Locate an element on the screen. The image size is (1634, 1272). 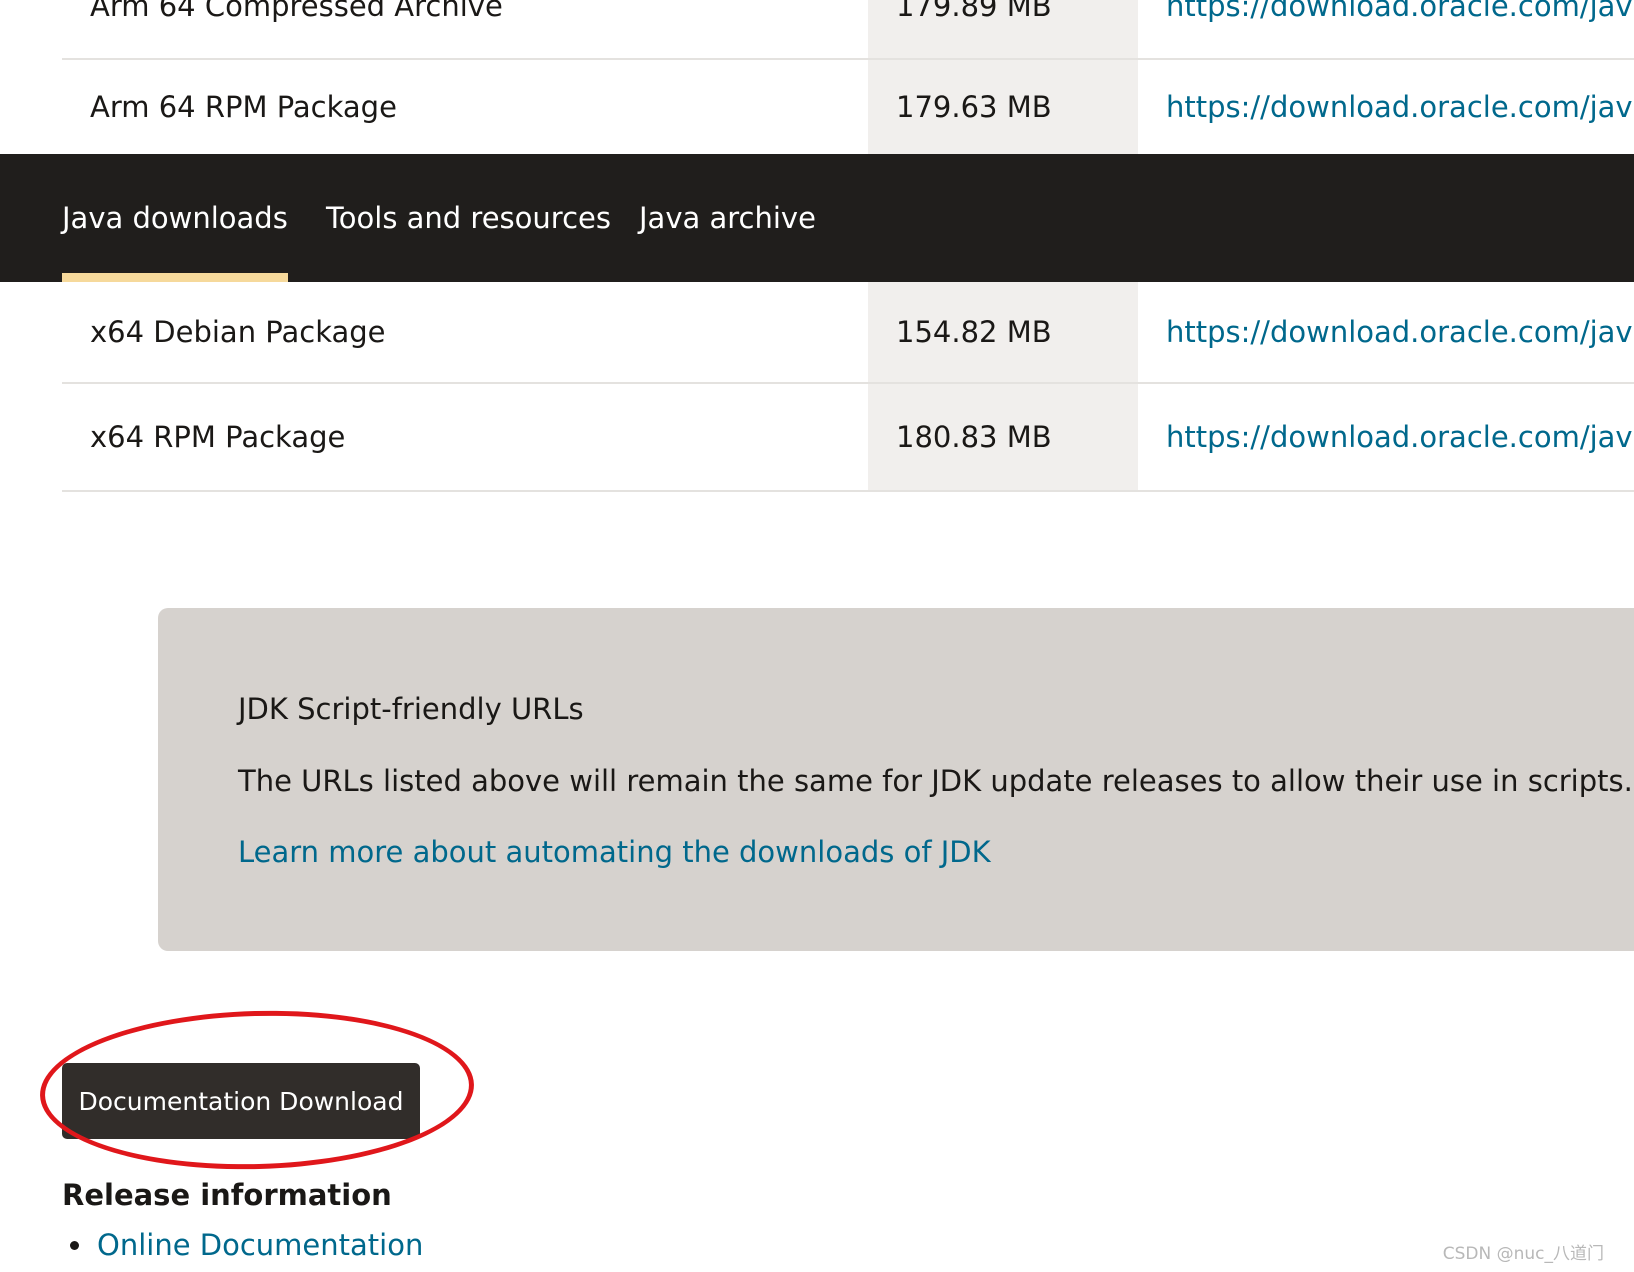
package-name: x64 Debian Package is located at coordinates (238, 332).